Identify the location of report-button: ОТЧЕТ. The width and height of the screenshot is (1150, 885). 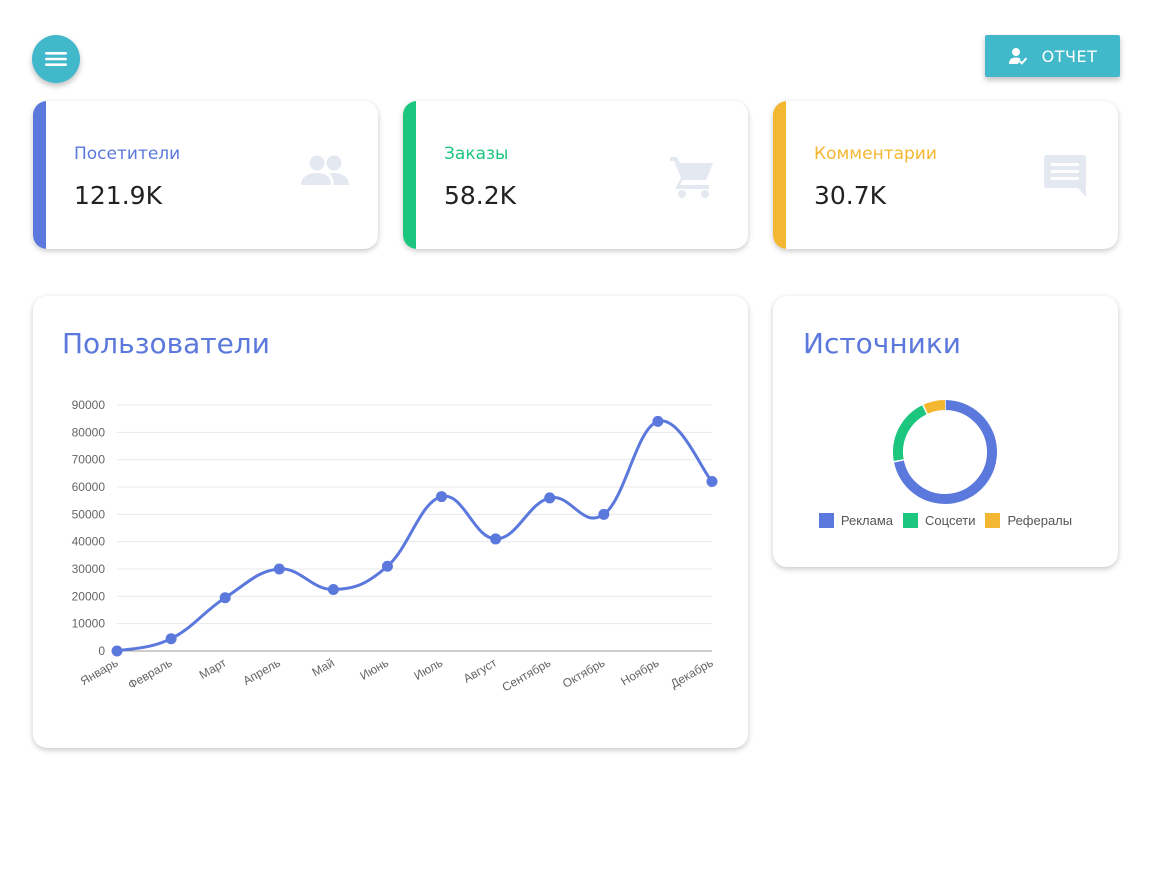
(1052, 56).